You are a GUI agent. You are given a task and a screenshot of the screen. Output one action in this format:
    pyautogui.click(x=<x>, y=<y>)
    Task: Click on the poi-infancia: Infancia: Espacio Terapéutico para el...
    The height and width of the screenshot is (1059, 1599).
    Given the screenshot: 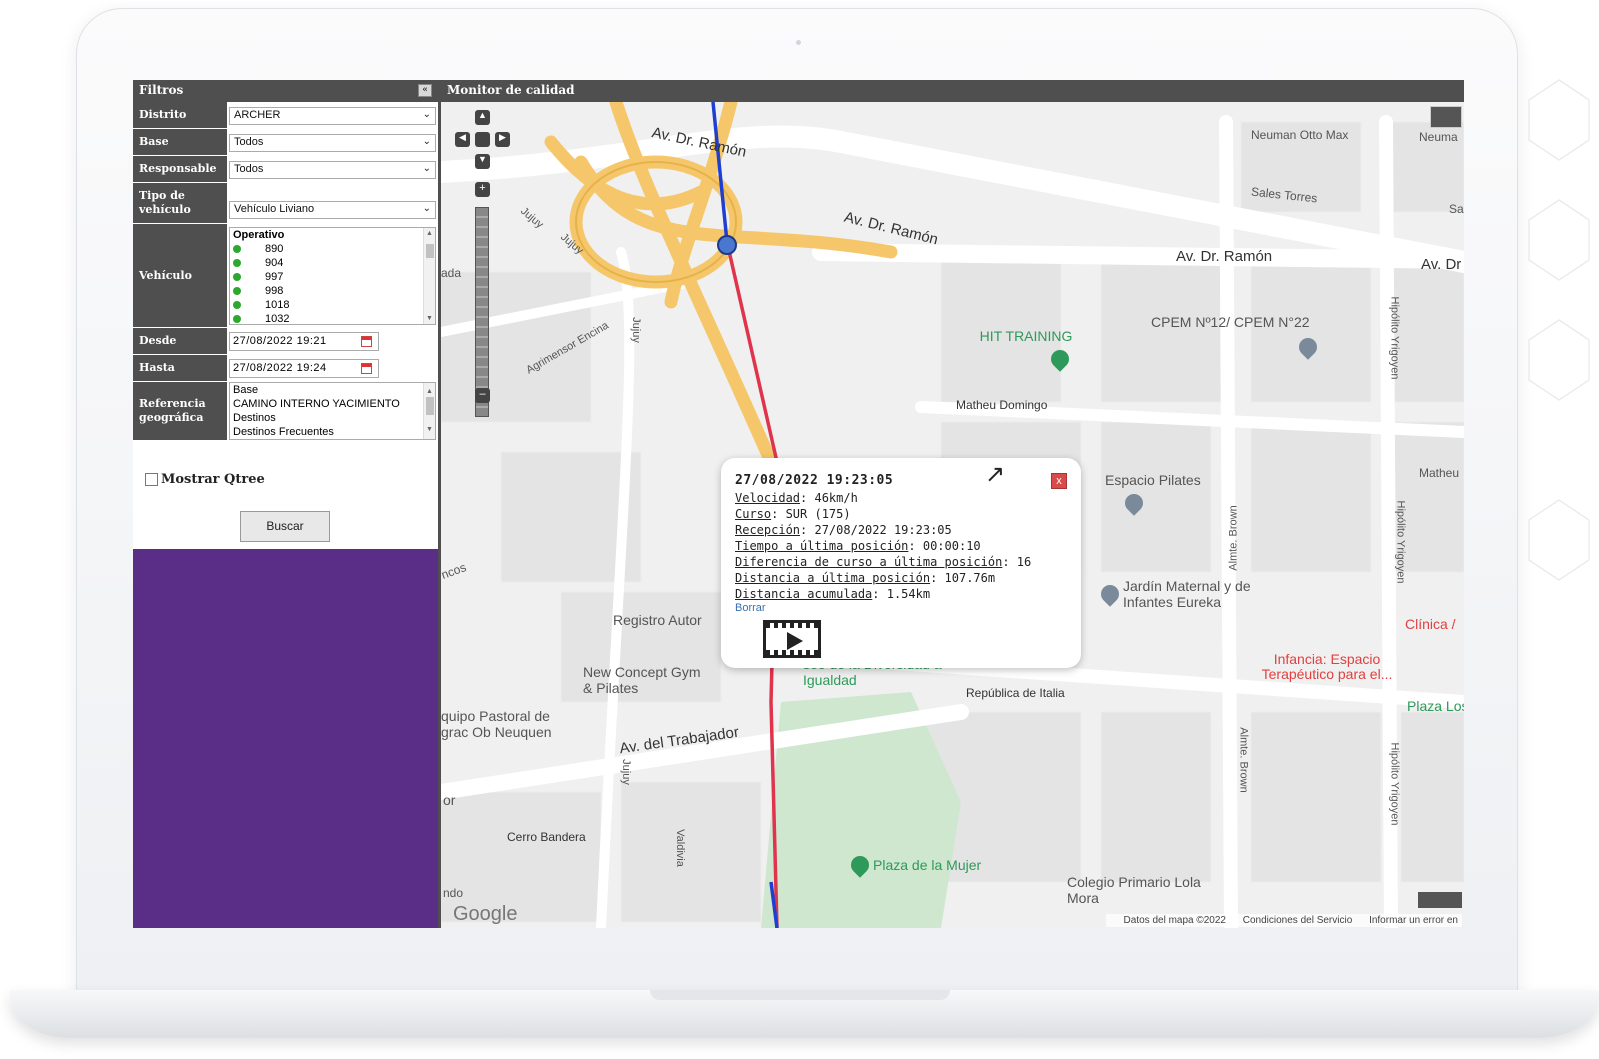 What is the action you would take?
    pyautogui.click(x=1327, y=667)
    